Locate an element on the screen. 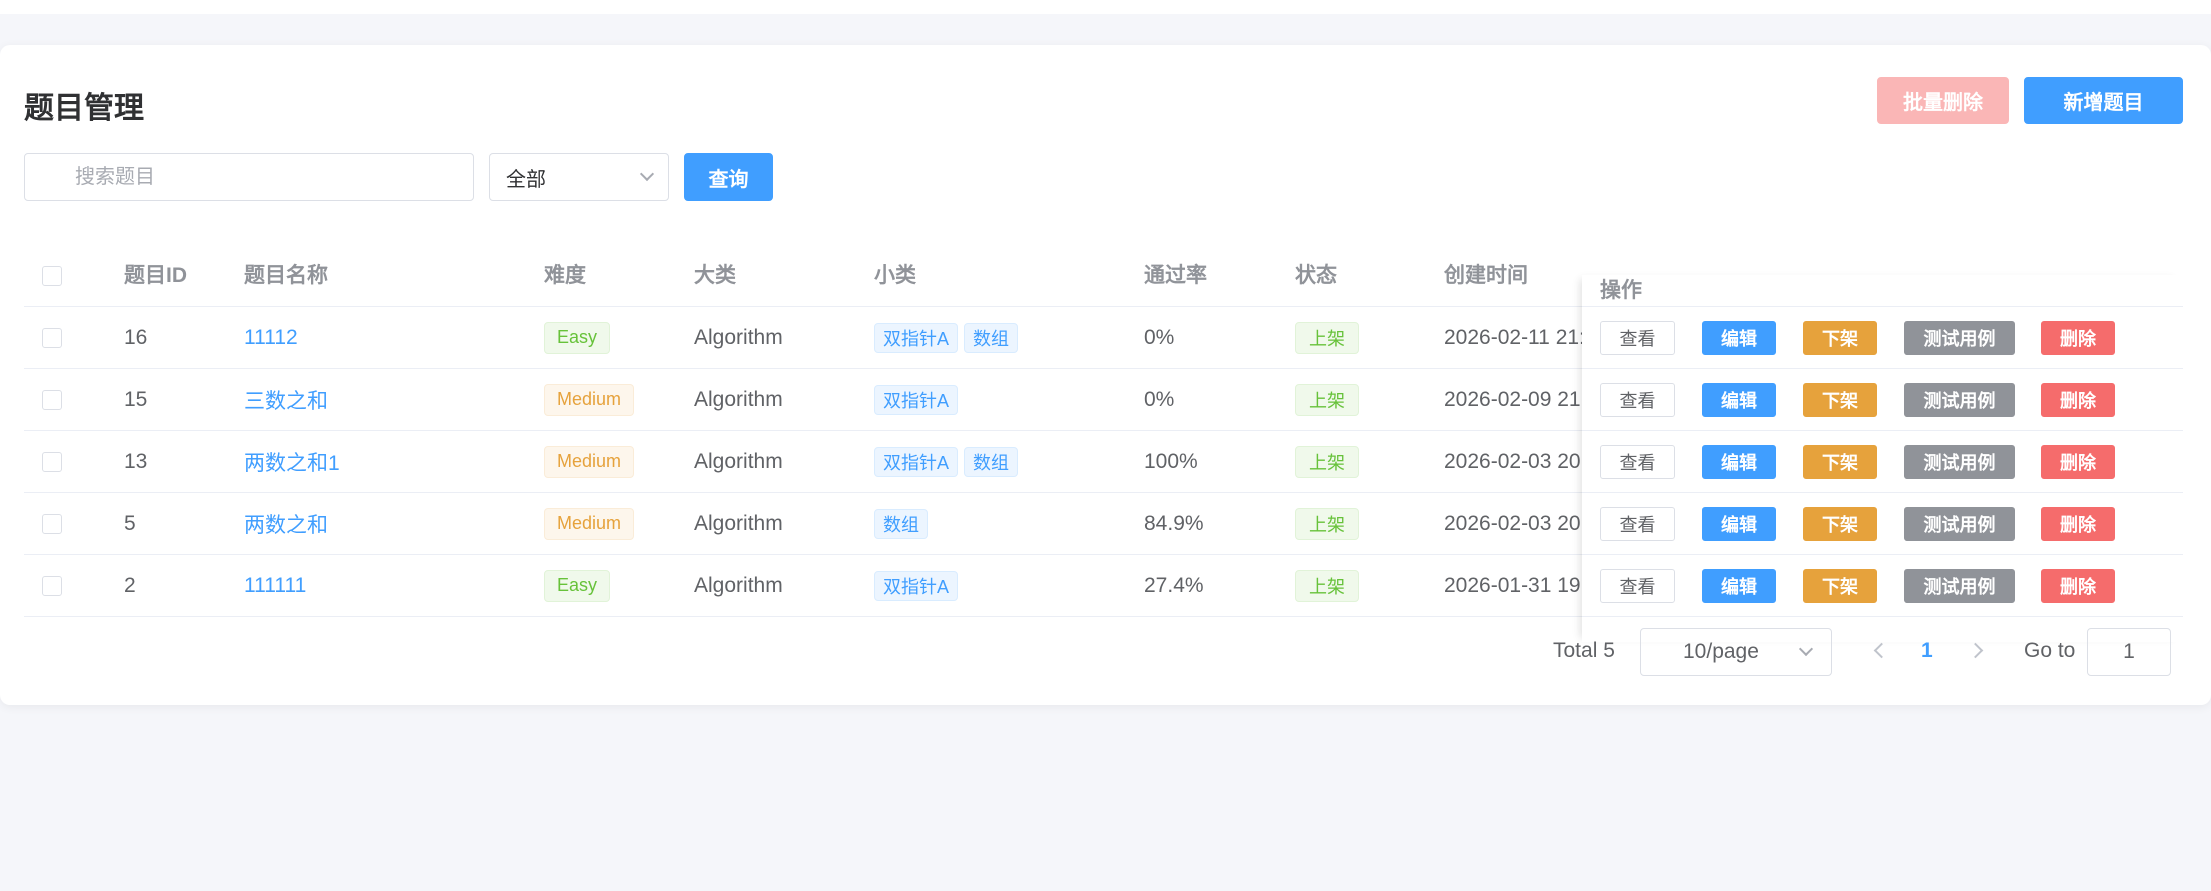  column-header-pass-rate: 通过率 is located at coordinates (1175, 275).